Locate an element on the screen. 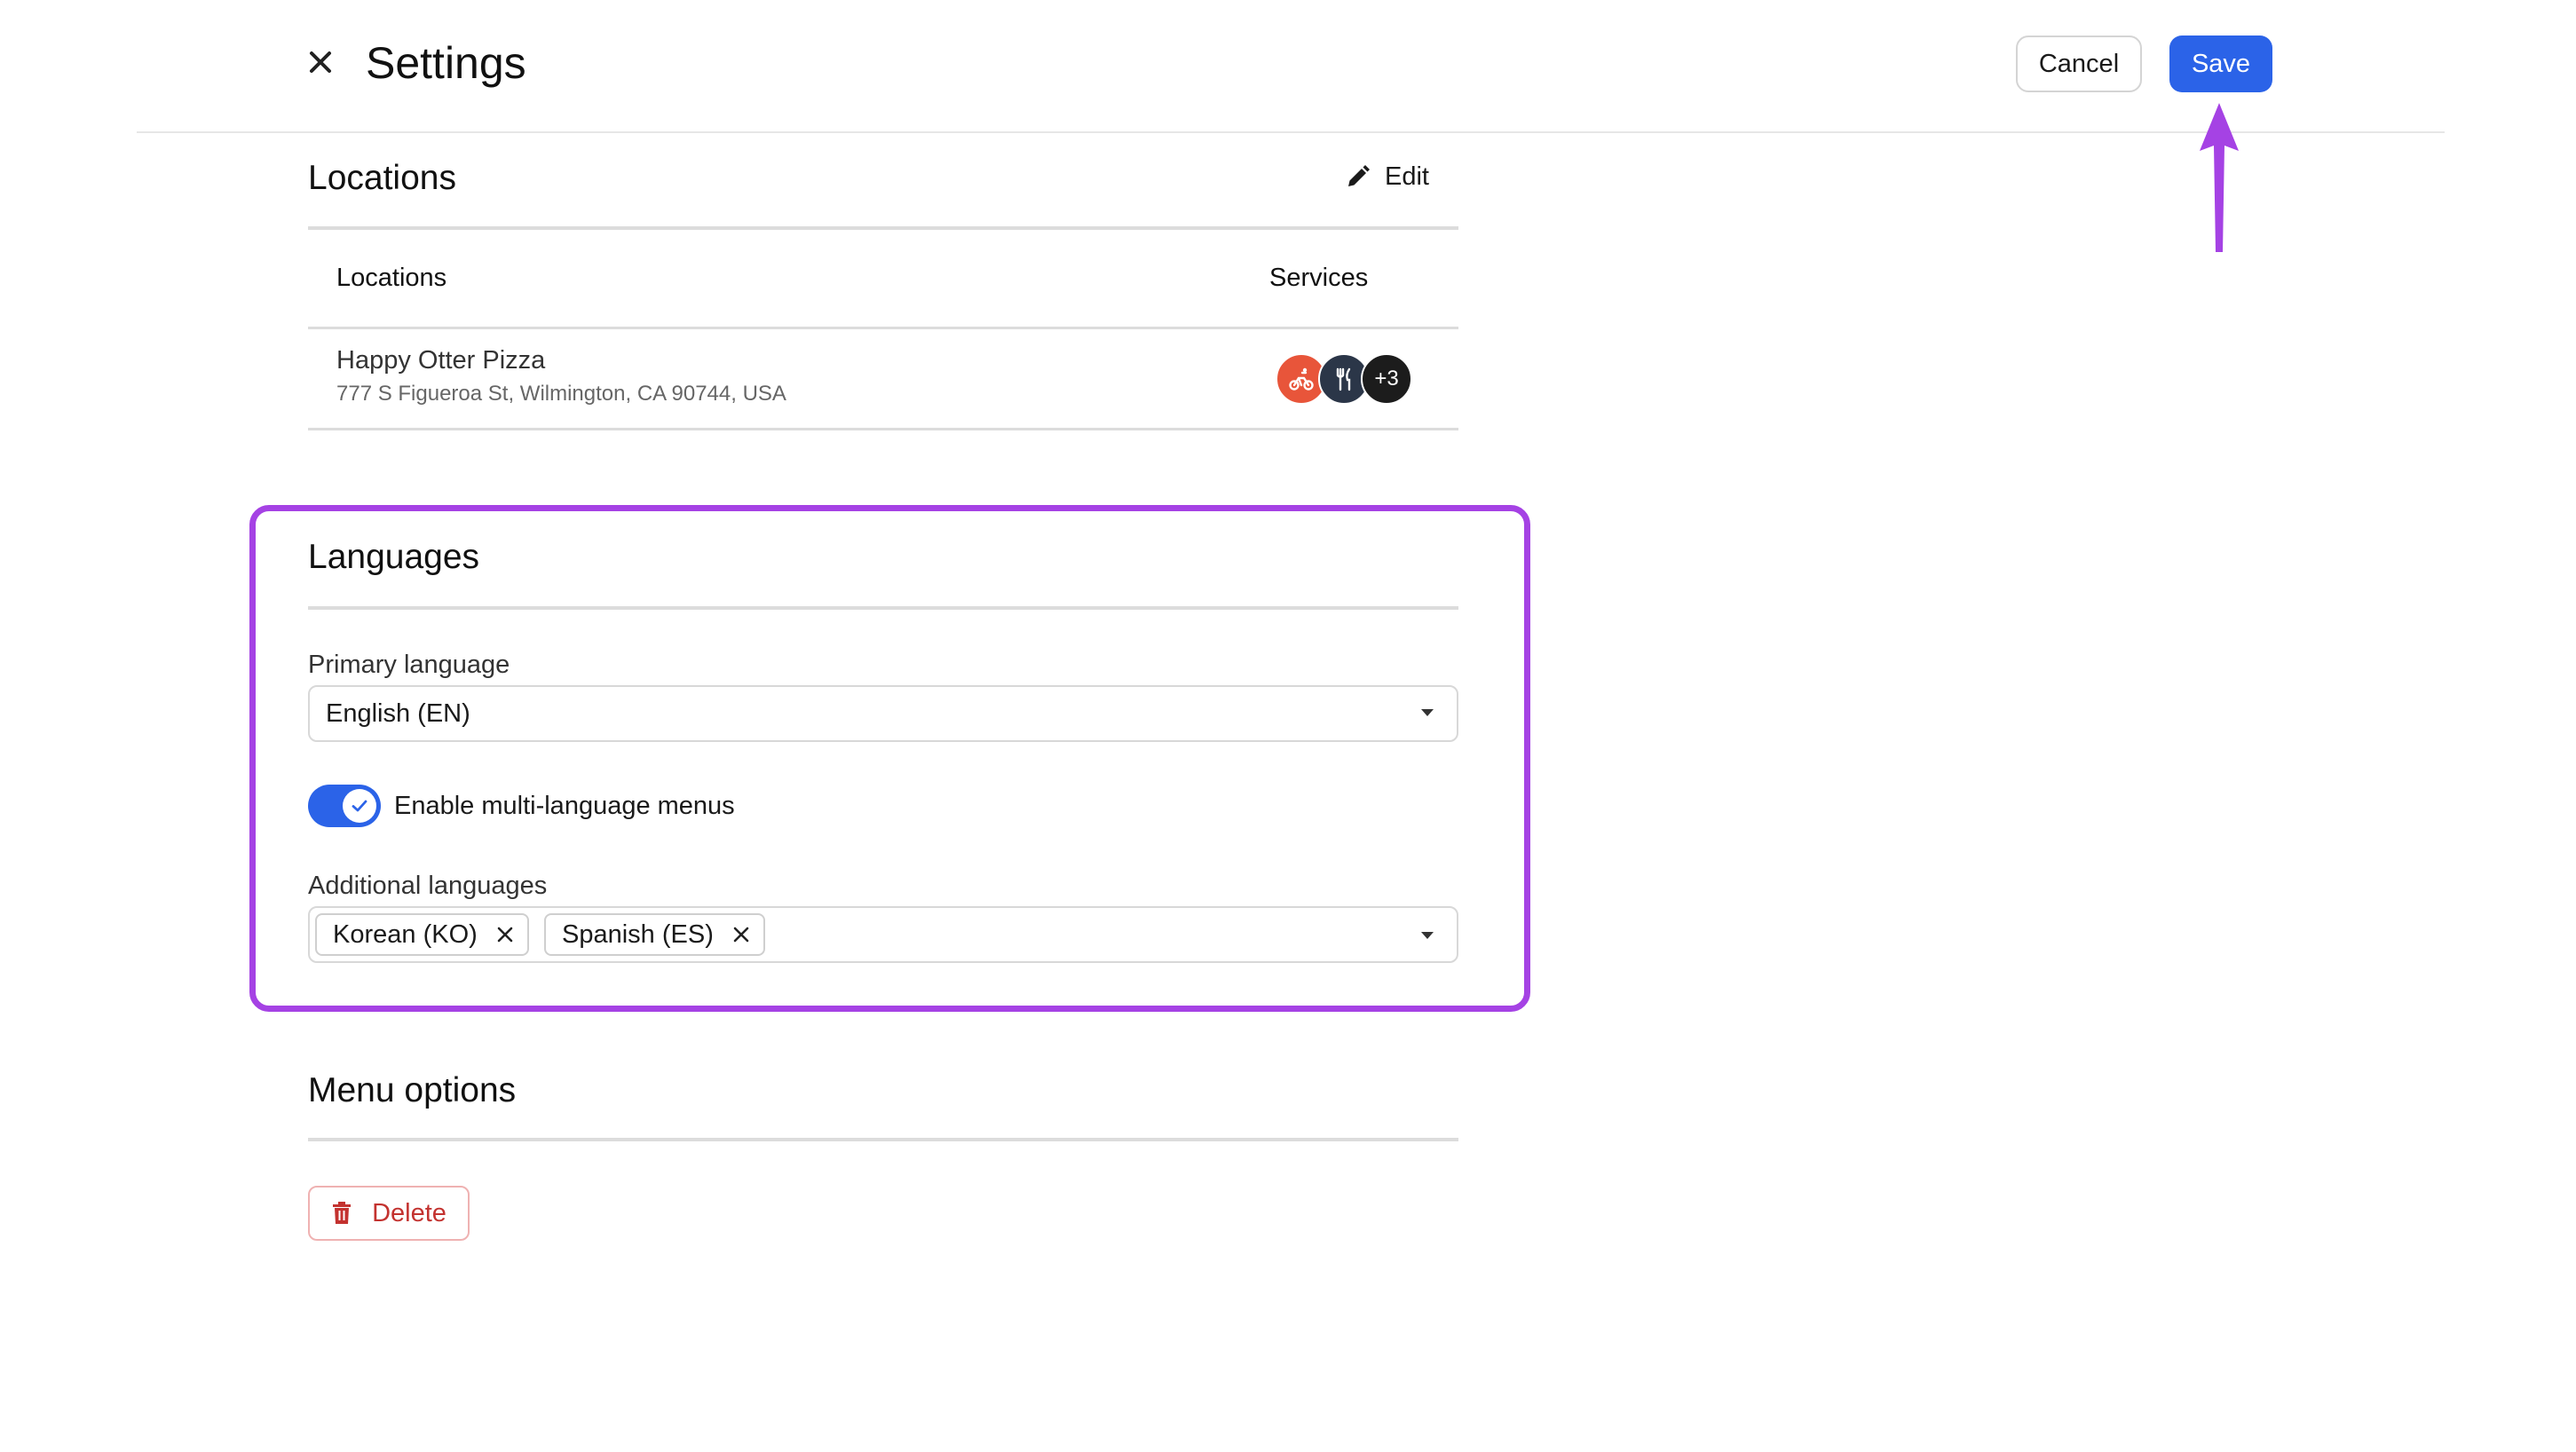 Image resolution: width=2576 pixels, height=1452 pixels. column-header-services: Services is located at coordinates (1319, 278).